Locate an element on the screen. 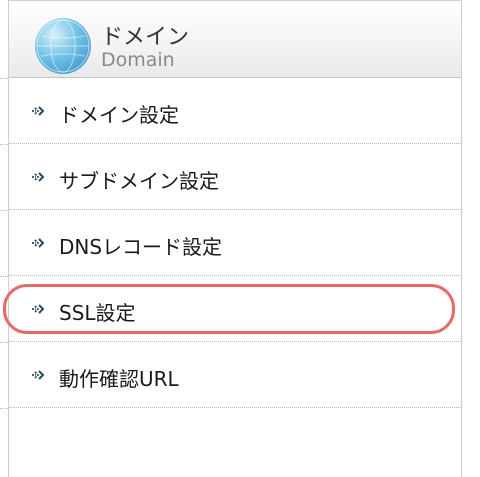  menu-item-label: 動作確認URL is located at coordinates (119, 379).